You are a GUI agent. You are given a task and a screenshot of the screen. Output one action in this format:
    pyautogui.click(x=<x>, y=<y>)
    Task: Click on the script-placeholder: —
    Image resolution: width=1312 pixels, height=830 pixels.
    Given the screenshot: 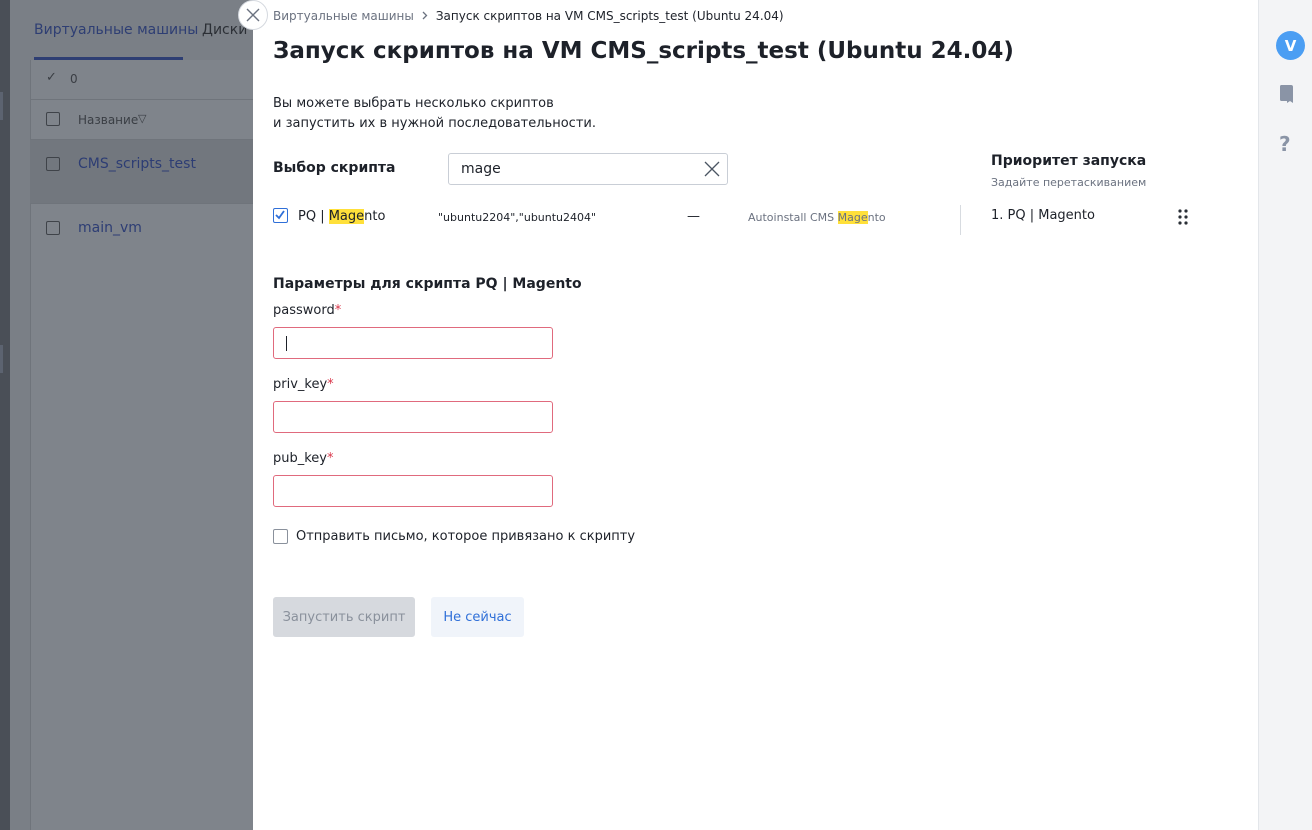 What is the action you would take?
    pyautogui.click(x=693, y=216)
    